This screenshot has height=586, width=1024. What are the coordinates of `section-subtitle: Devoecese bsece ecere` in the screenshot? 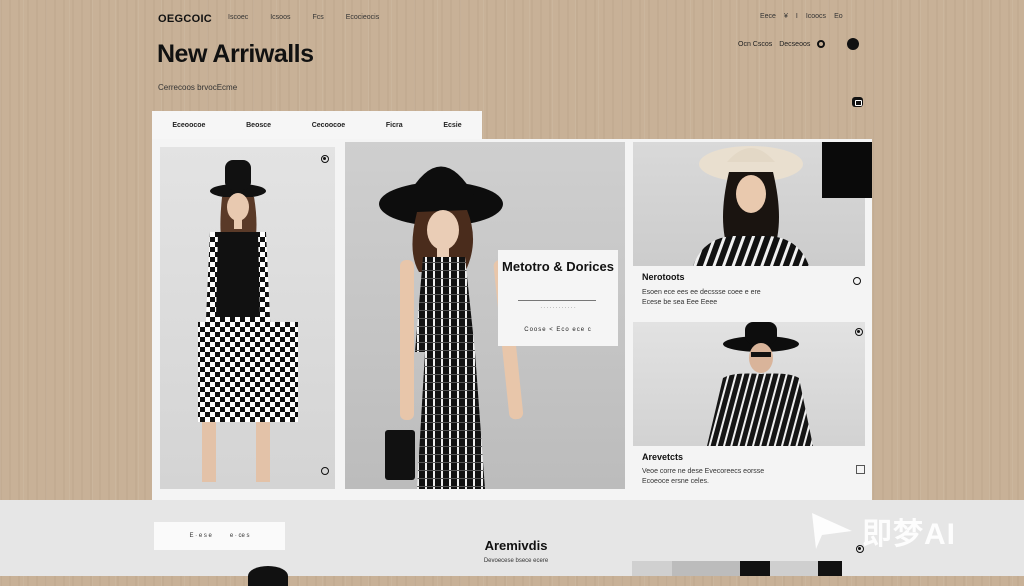 It's located at (516, 561).